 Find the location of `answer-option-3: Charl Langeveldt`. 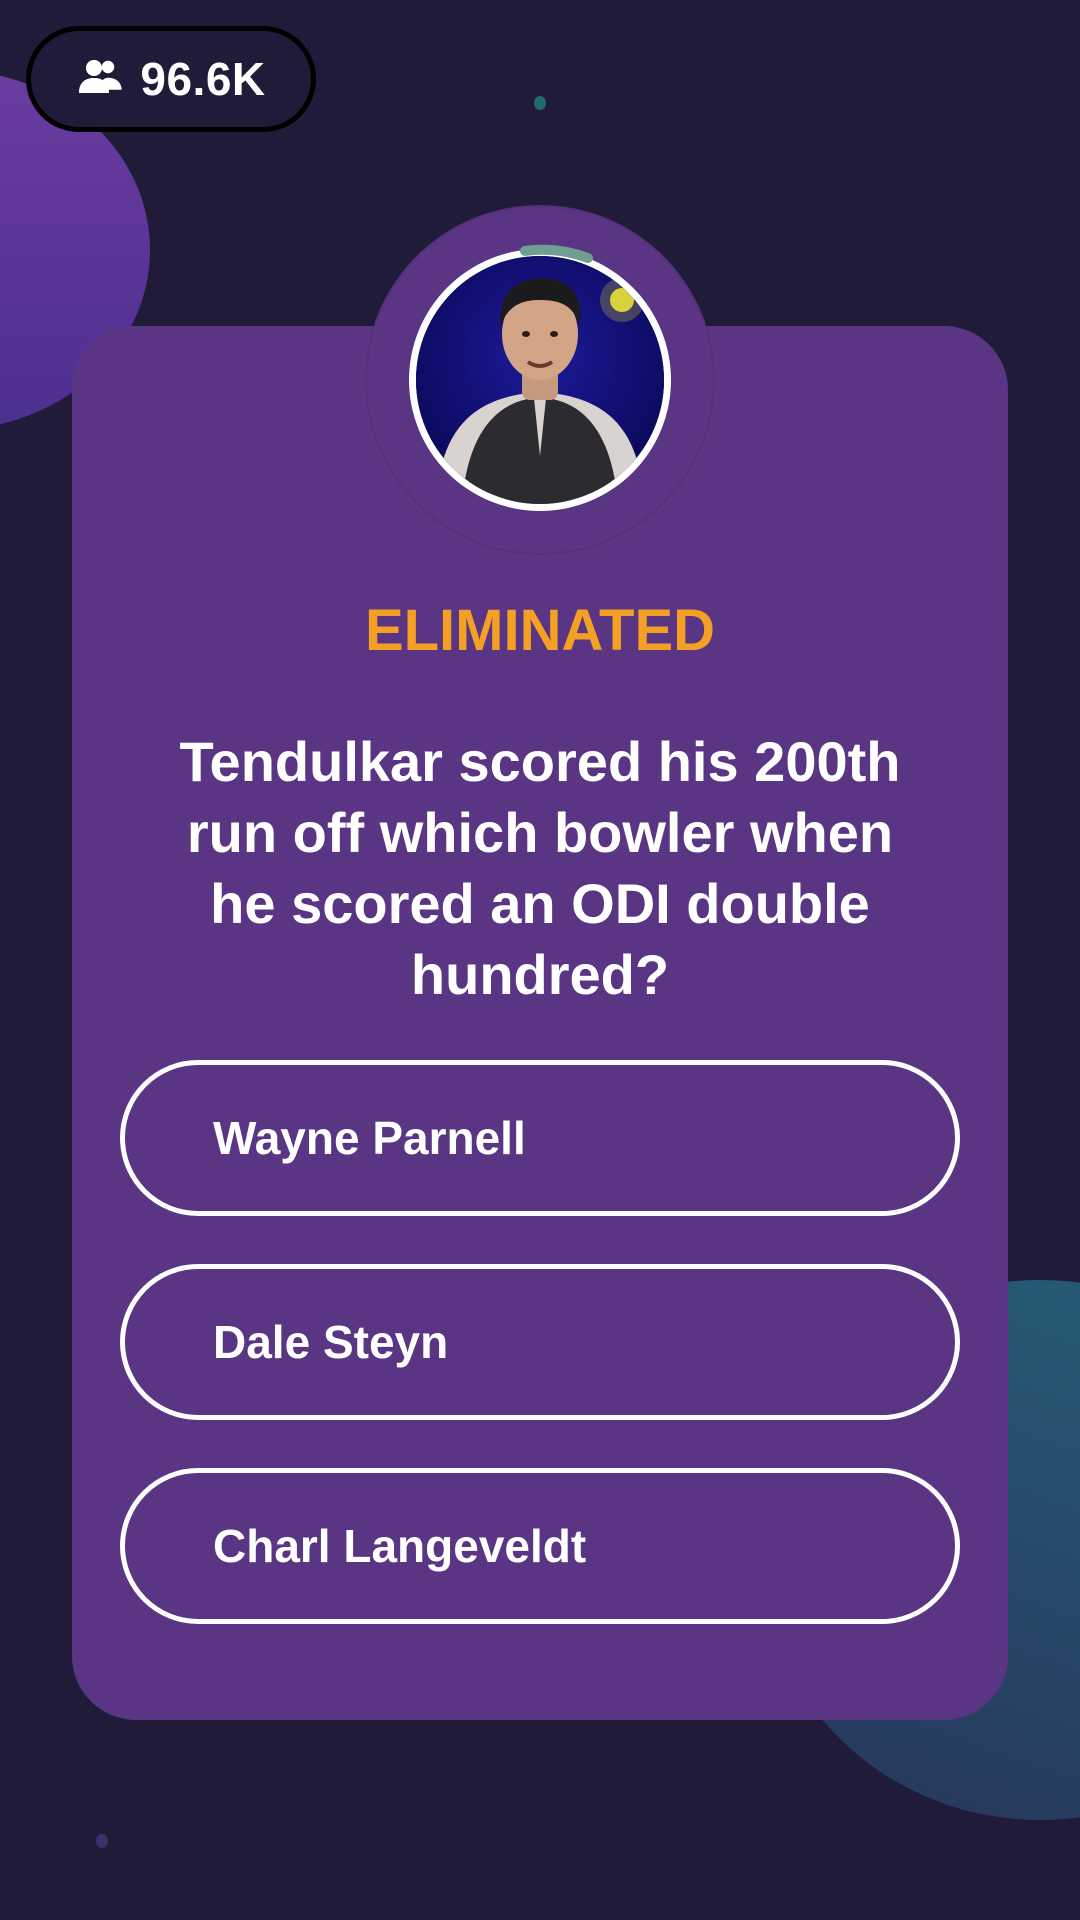

answer-option-3: Charl Langeveldt is located at coordinates (540, 1546).